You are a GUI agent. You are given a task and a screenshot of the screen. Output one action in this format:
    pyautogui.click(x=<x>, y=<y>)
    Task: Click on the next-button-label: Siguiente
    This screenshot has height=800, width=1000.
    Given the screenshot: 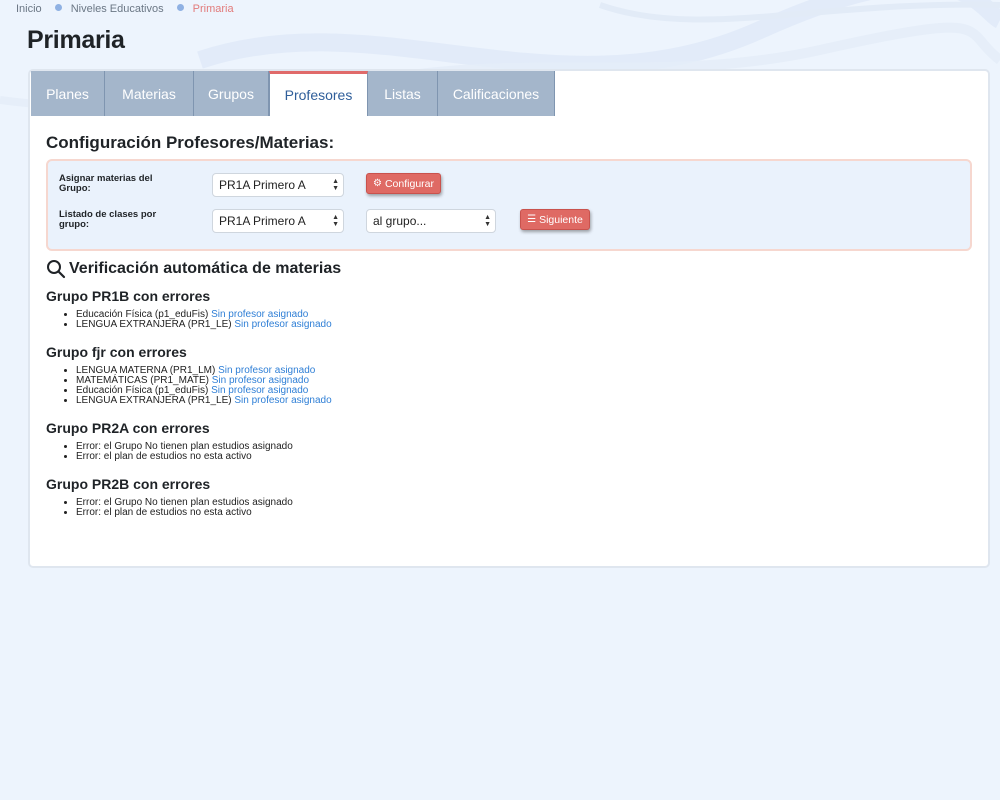 What is the action you would take?
    pyautogui.click(x=561, y=219)
    